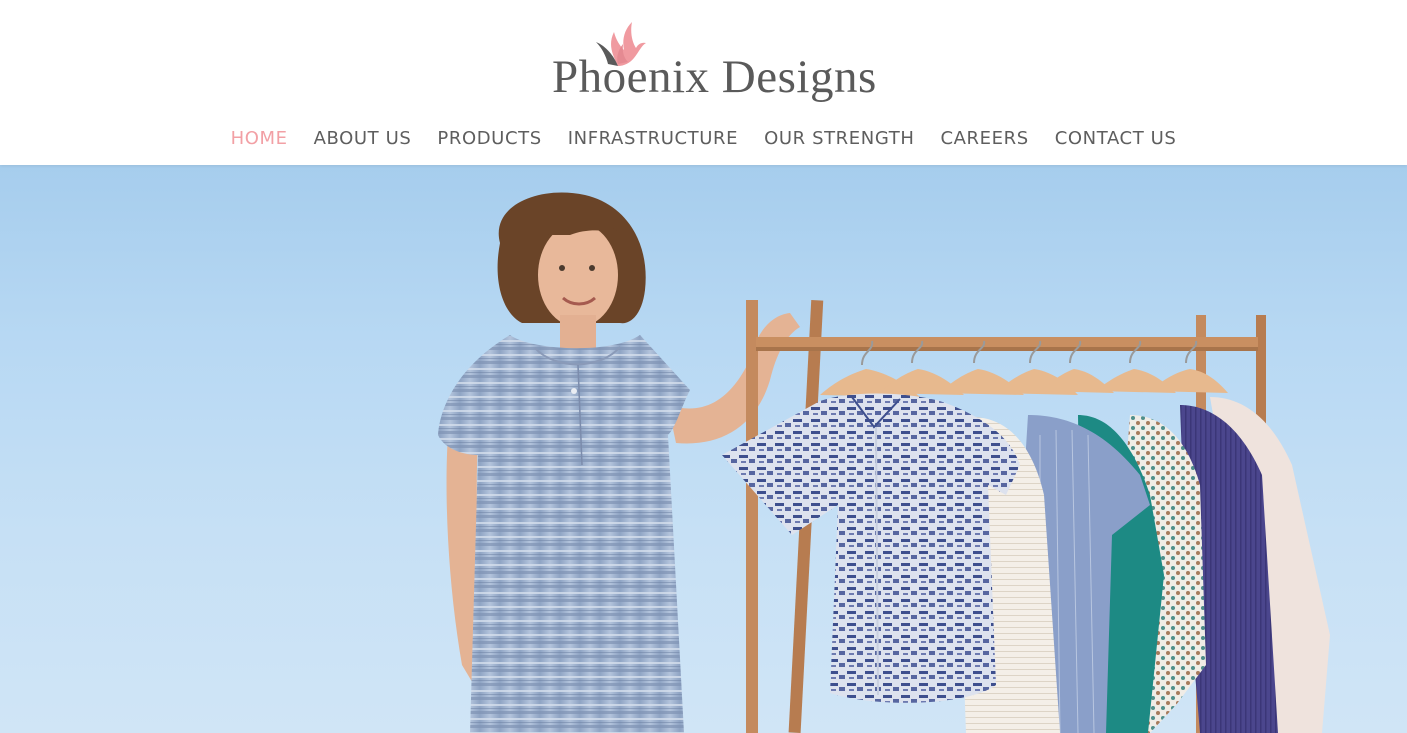  Describe the element at coordinates (714, 77) in the screenshot. I see `logo-wordmark: Phoenix Designs` at that location.